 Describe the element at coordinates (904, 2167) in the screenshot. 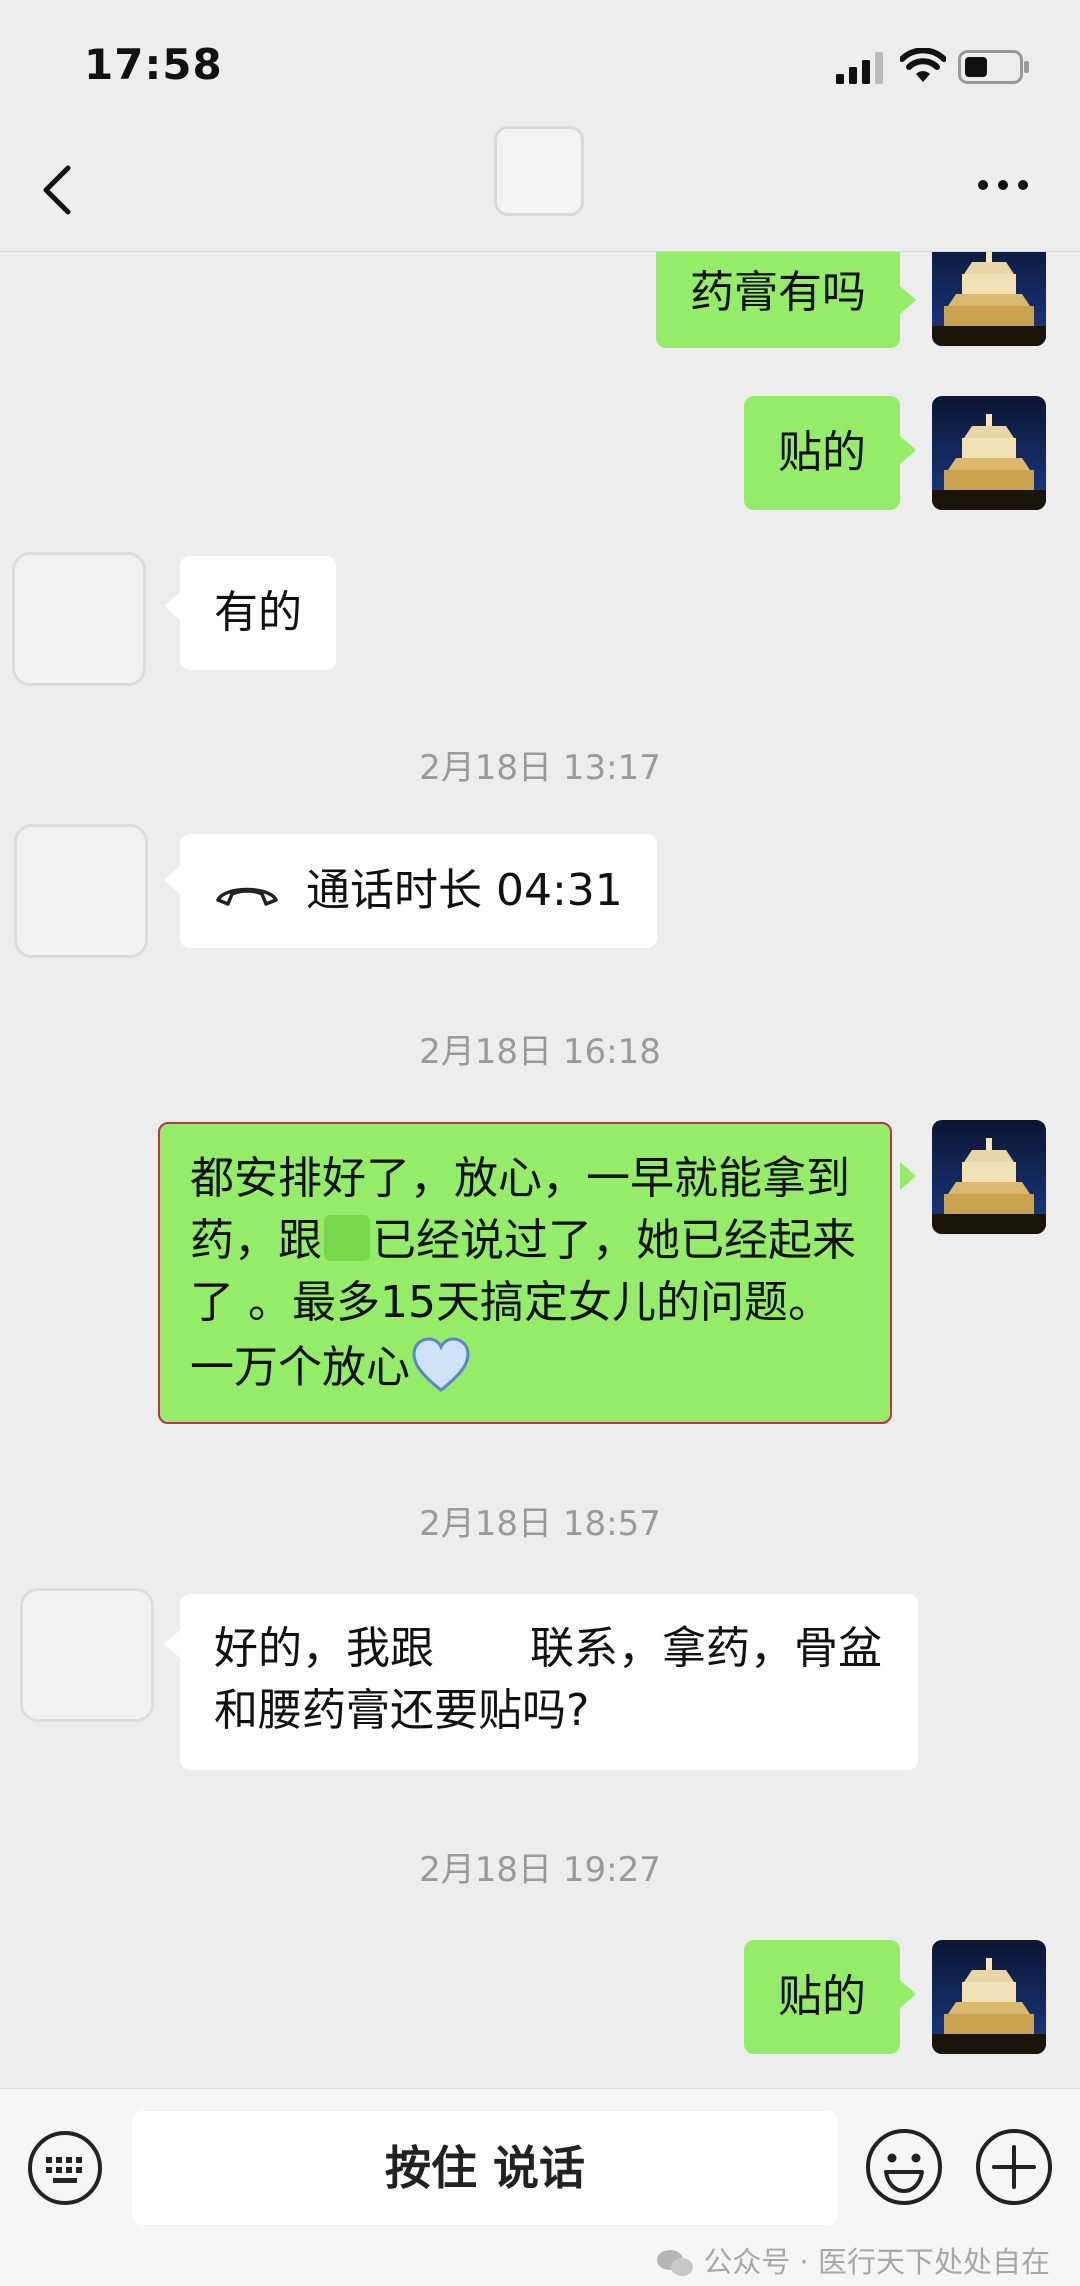

I see `emoji-icon` at that location.